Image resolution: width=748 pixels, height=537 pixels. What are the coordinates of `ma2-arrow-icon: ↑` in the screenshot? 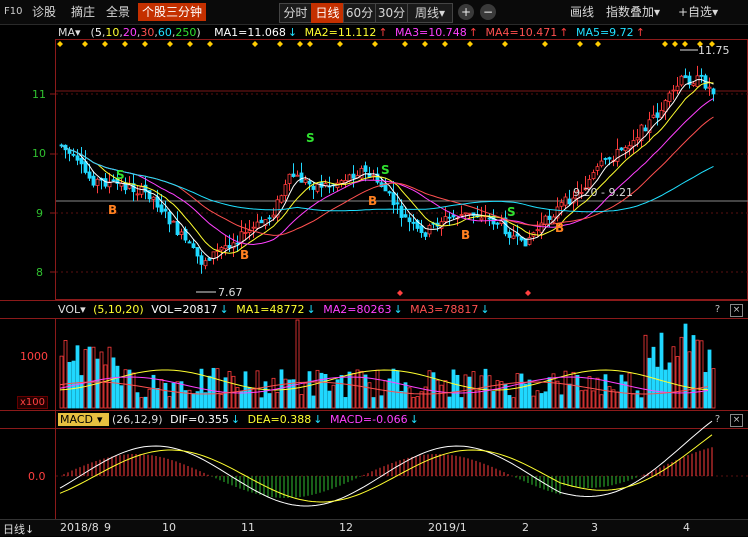 It's located at (383, 32).